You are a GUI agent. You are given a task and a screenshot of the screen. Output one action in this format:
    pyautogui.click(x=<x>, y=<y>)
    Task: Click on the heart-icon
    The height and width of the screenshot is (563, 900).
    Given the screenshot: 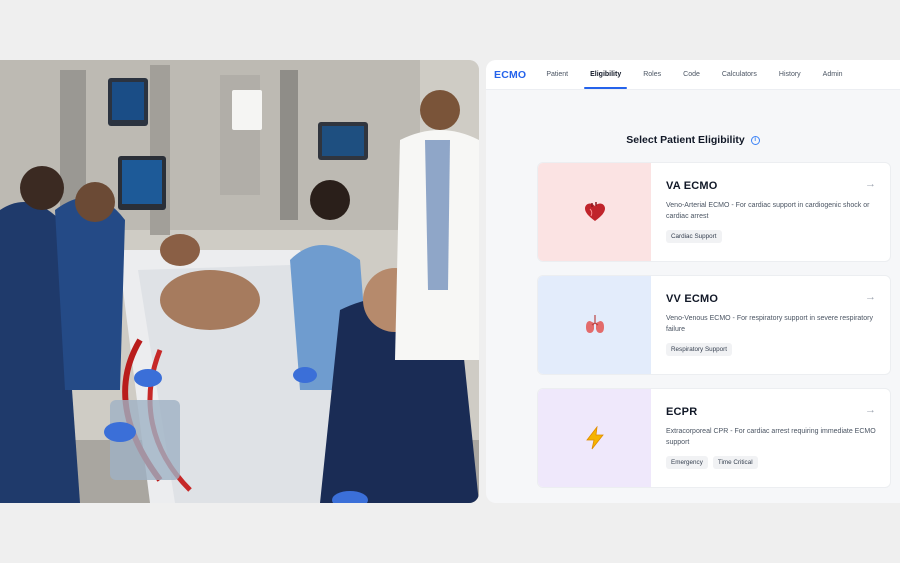 What is the action you would take?
    pyautogui.click(x=594, y=211)
    